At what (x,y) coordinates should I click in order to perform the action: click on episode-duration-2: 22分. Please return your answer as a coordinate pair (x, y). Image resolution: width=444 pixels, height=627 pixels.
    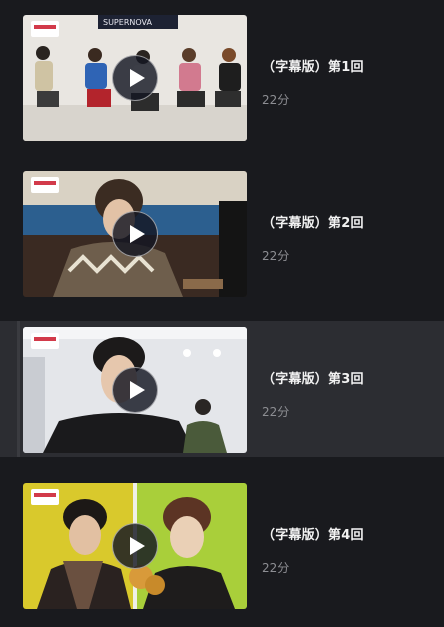
    Looking at the image, I should click on (276, 256).